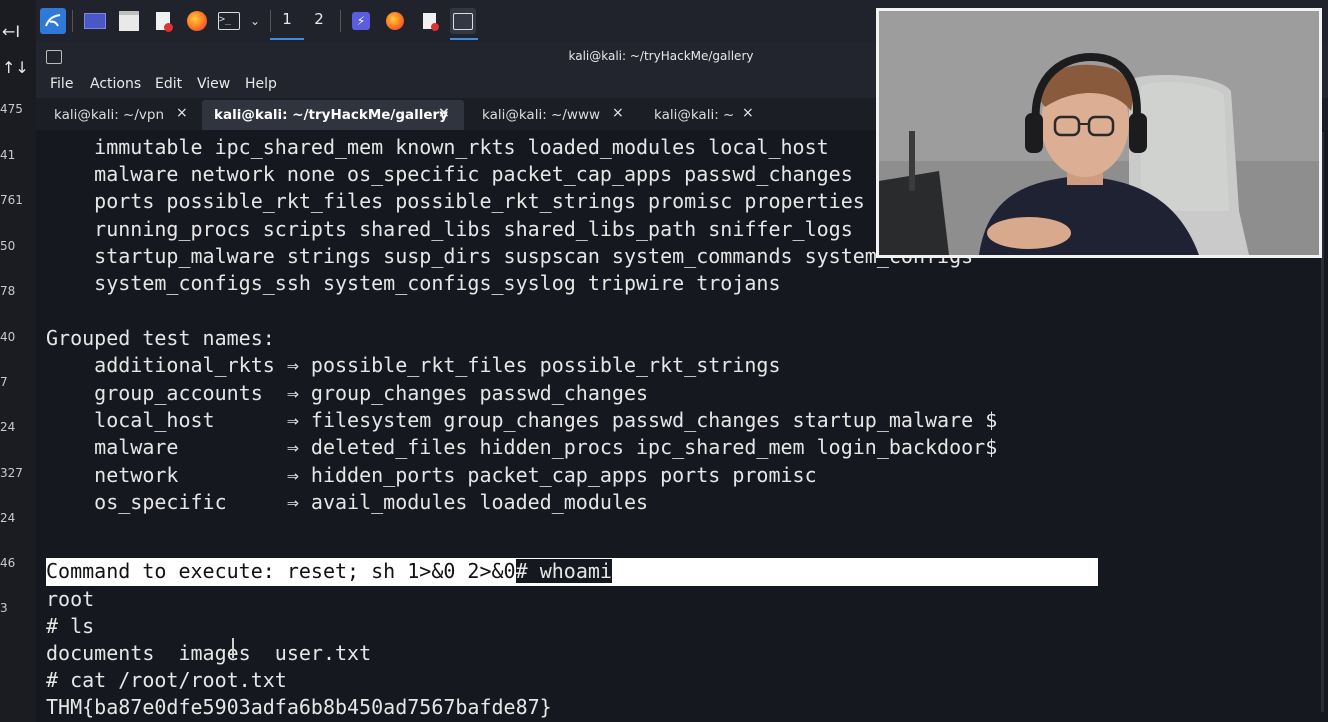 The width and height of the screenshot is (1328, 722). I want to click on tab-vpn: kali@kali: ~/vpn ×, so click(120, 115).